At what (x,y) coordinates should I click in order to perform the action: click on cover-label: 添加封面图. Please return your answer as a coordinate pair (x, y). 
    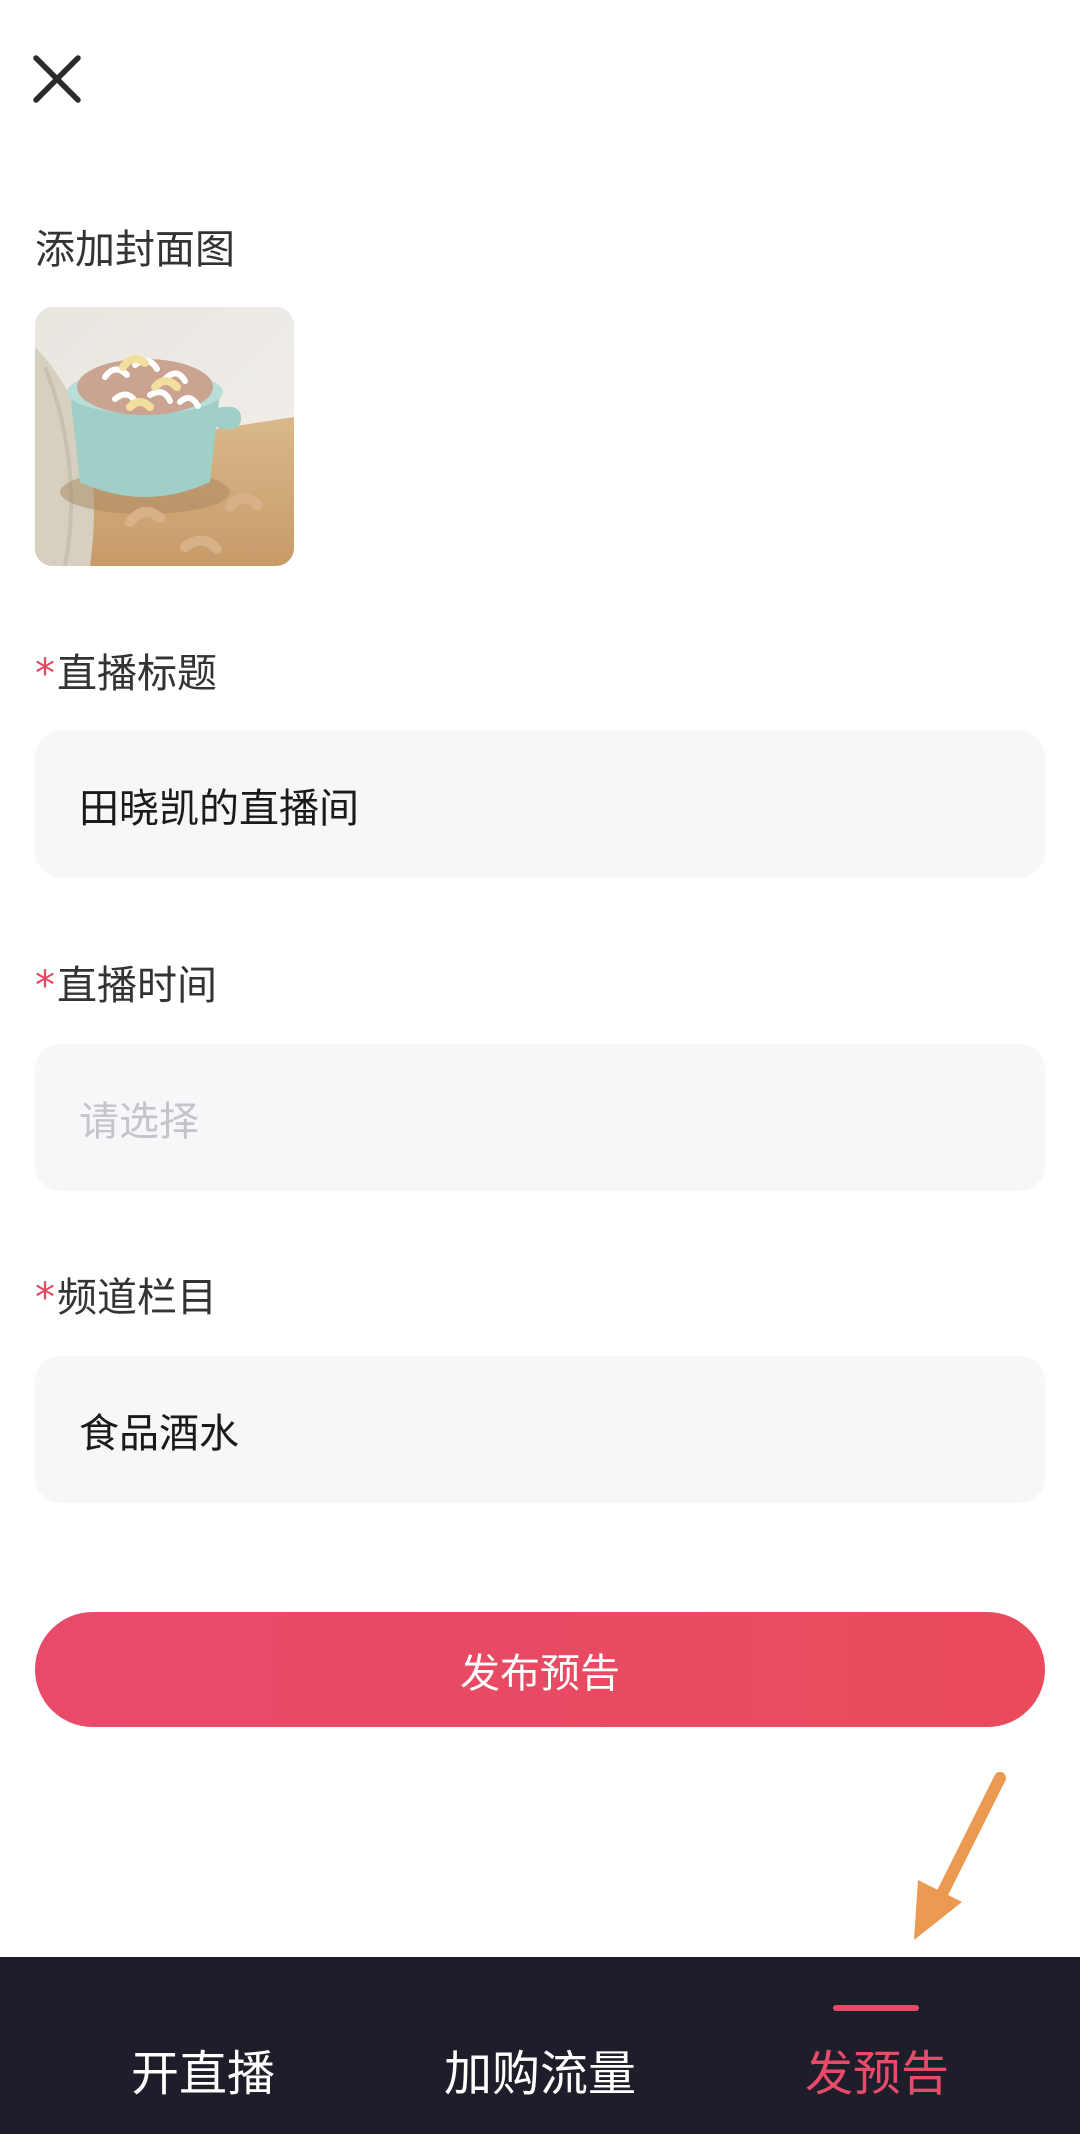
    Looking at the image, I should click on (135, 250).